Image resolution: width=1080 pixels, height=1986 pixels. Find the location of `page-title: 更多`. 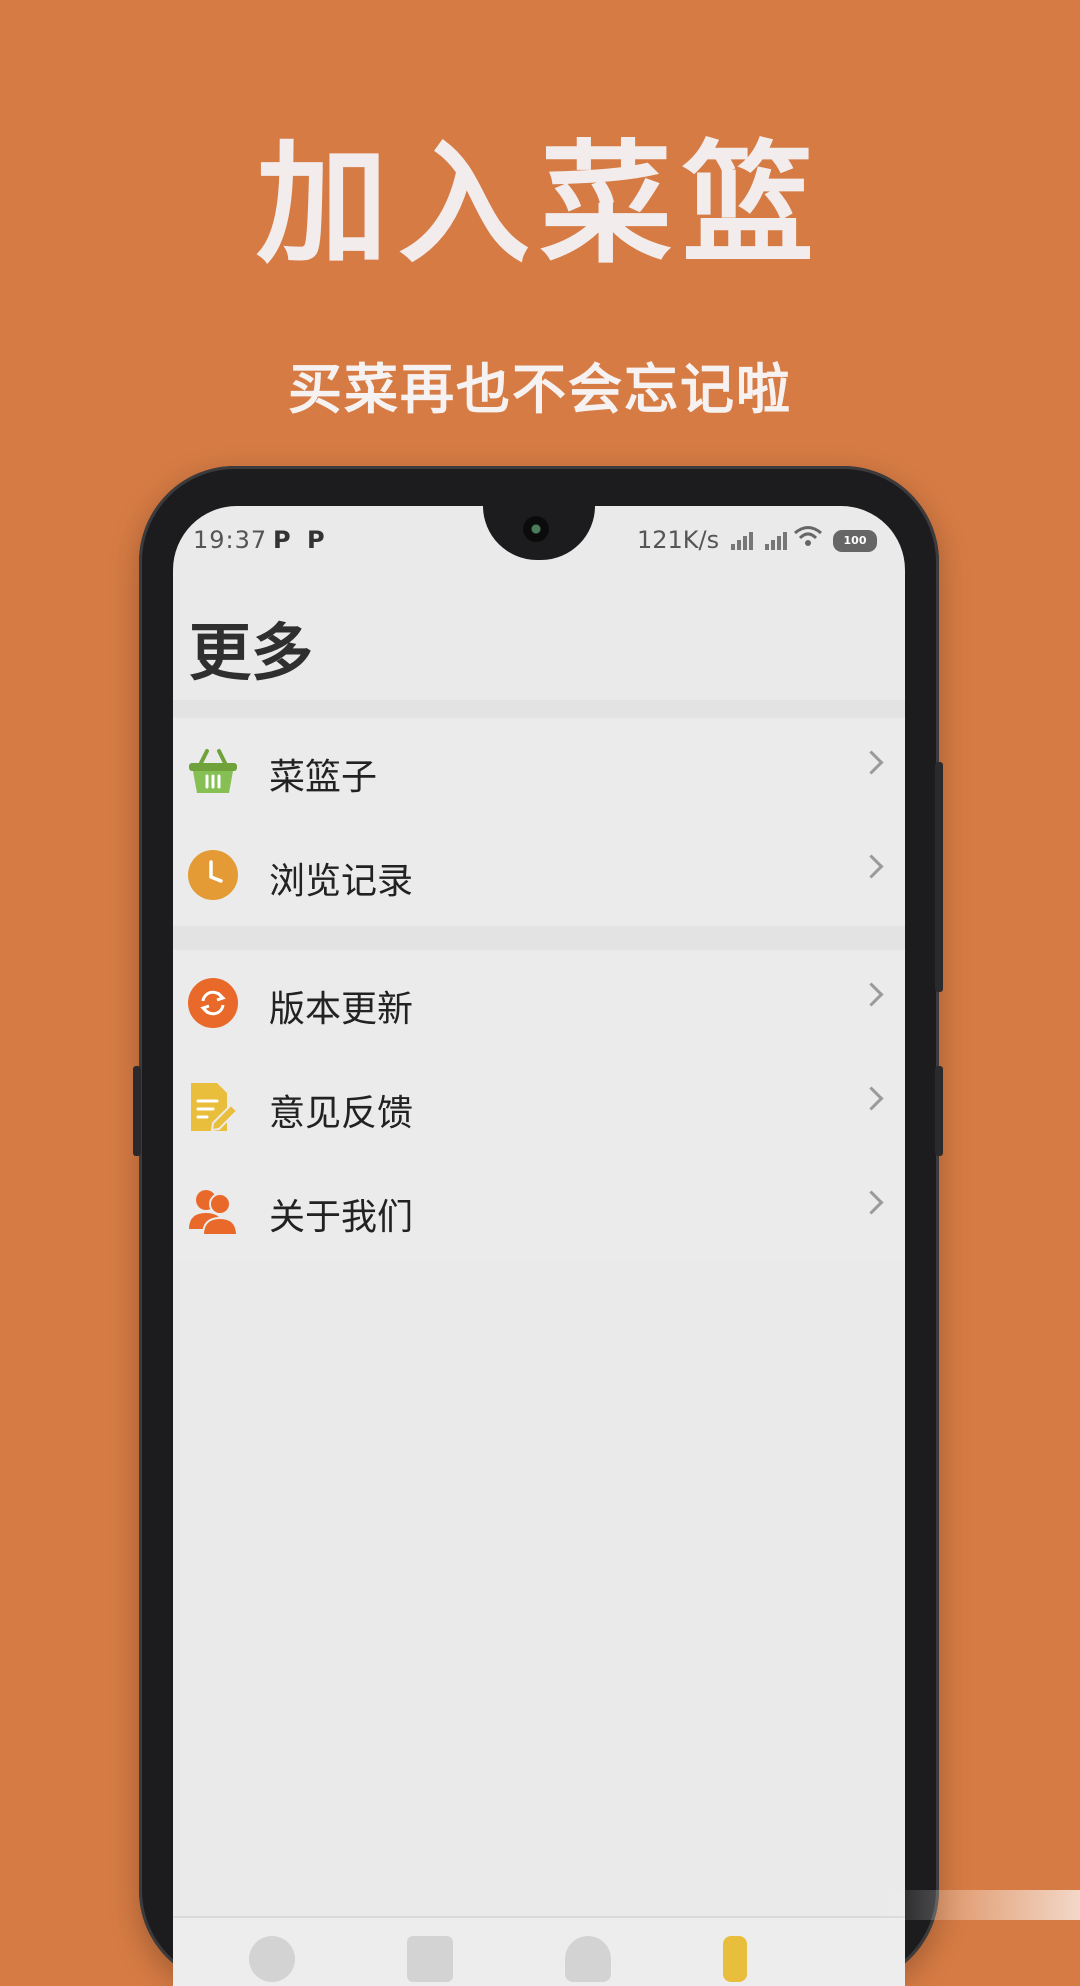

page-title: 更多 is located at coordinates (251, 652).